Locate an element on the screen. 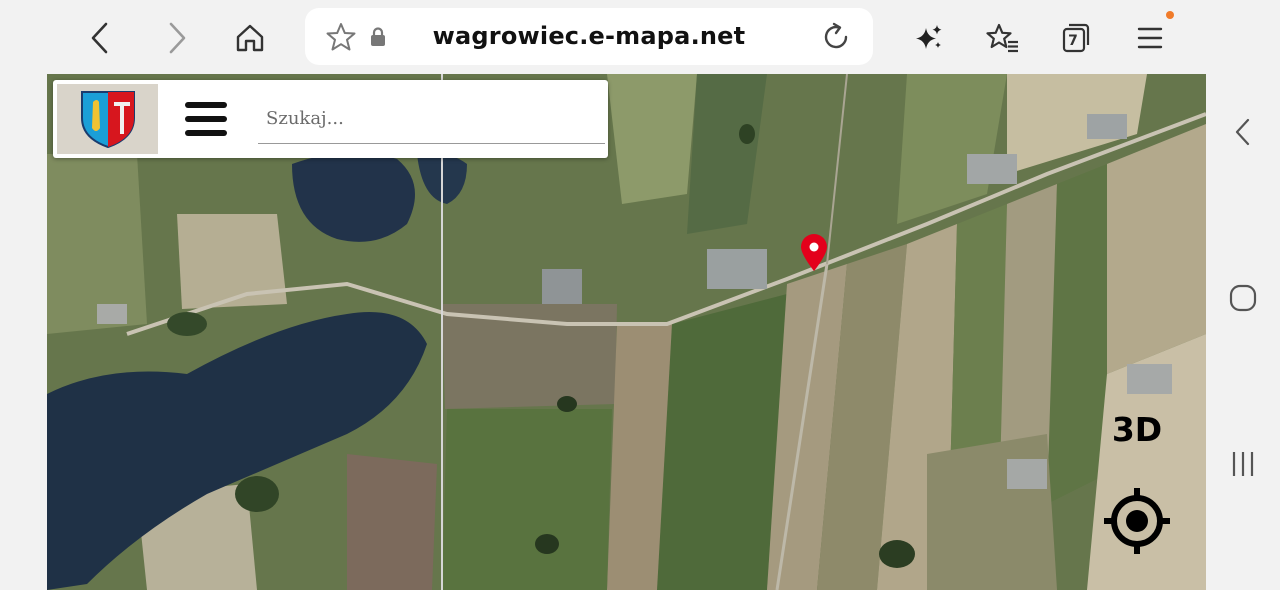 Image resolution: width=1280 pixels, height=590 pixels. tab-count: 7 is located at coordinates (1073, 41).